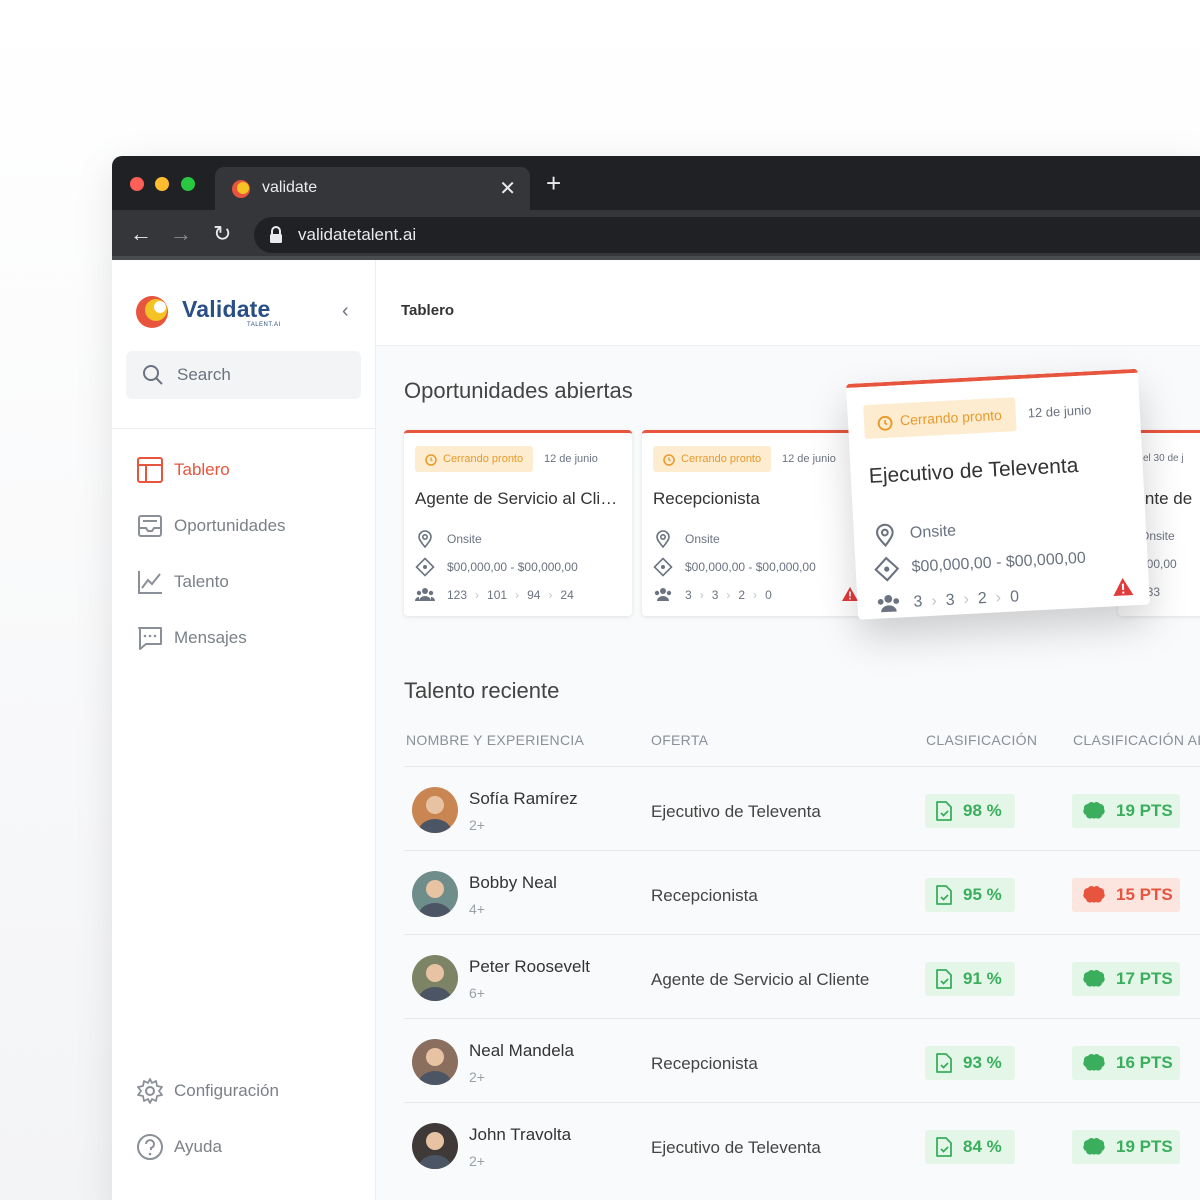 The image size is (1200, 1200). I want to click on warning-icon, so click(850, 594).